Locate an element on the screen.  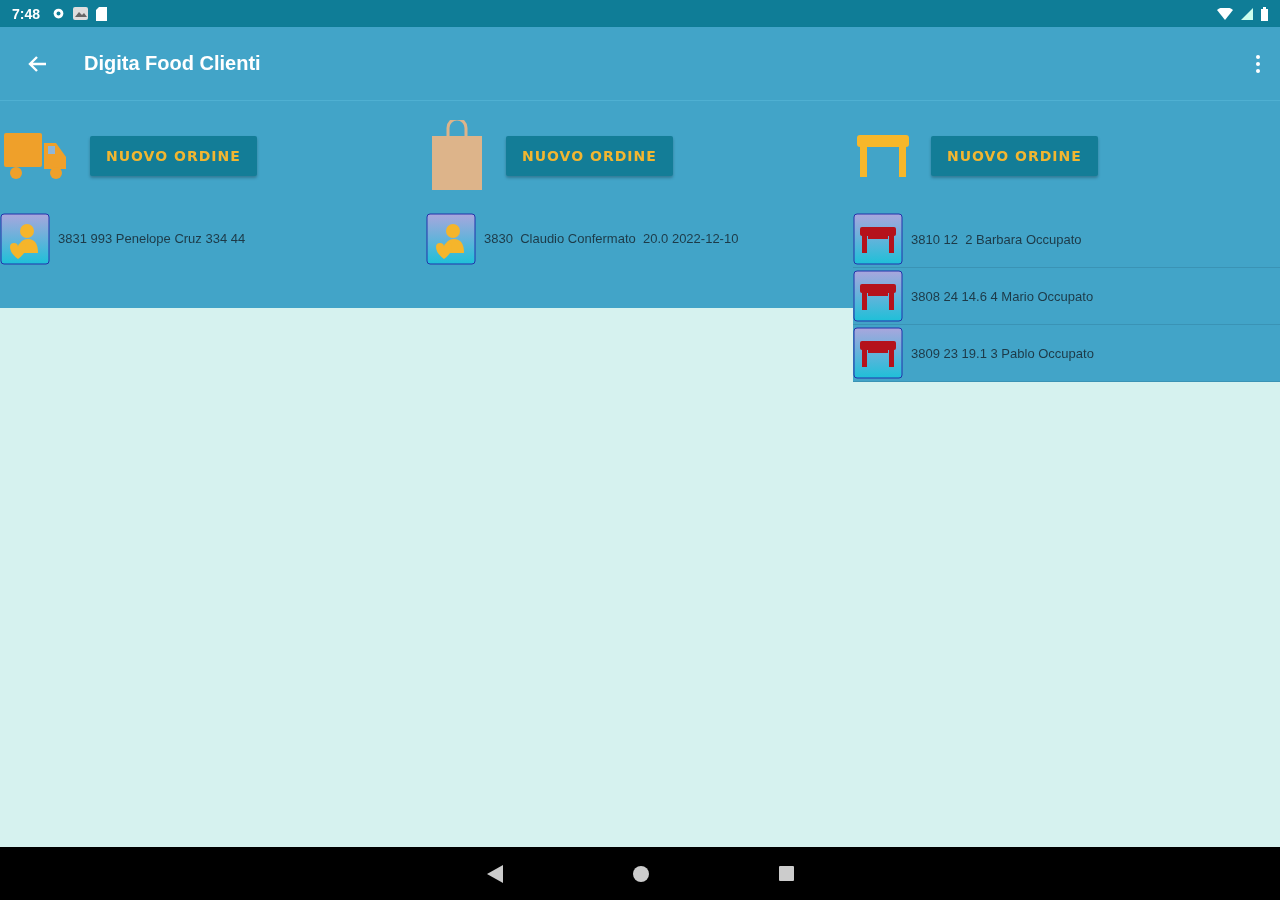
order-item: 3831 993 Penelope Cruz 334 44 is located at coordinates (213, 238).